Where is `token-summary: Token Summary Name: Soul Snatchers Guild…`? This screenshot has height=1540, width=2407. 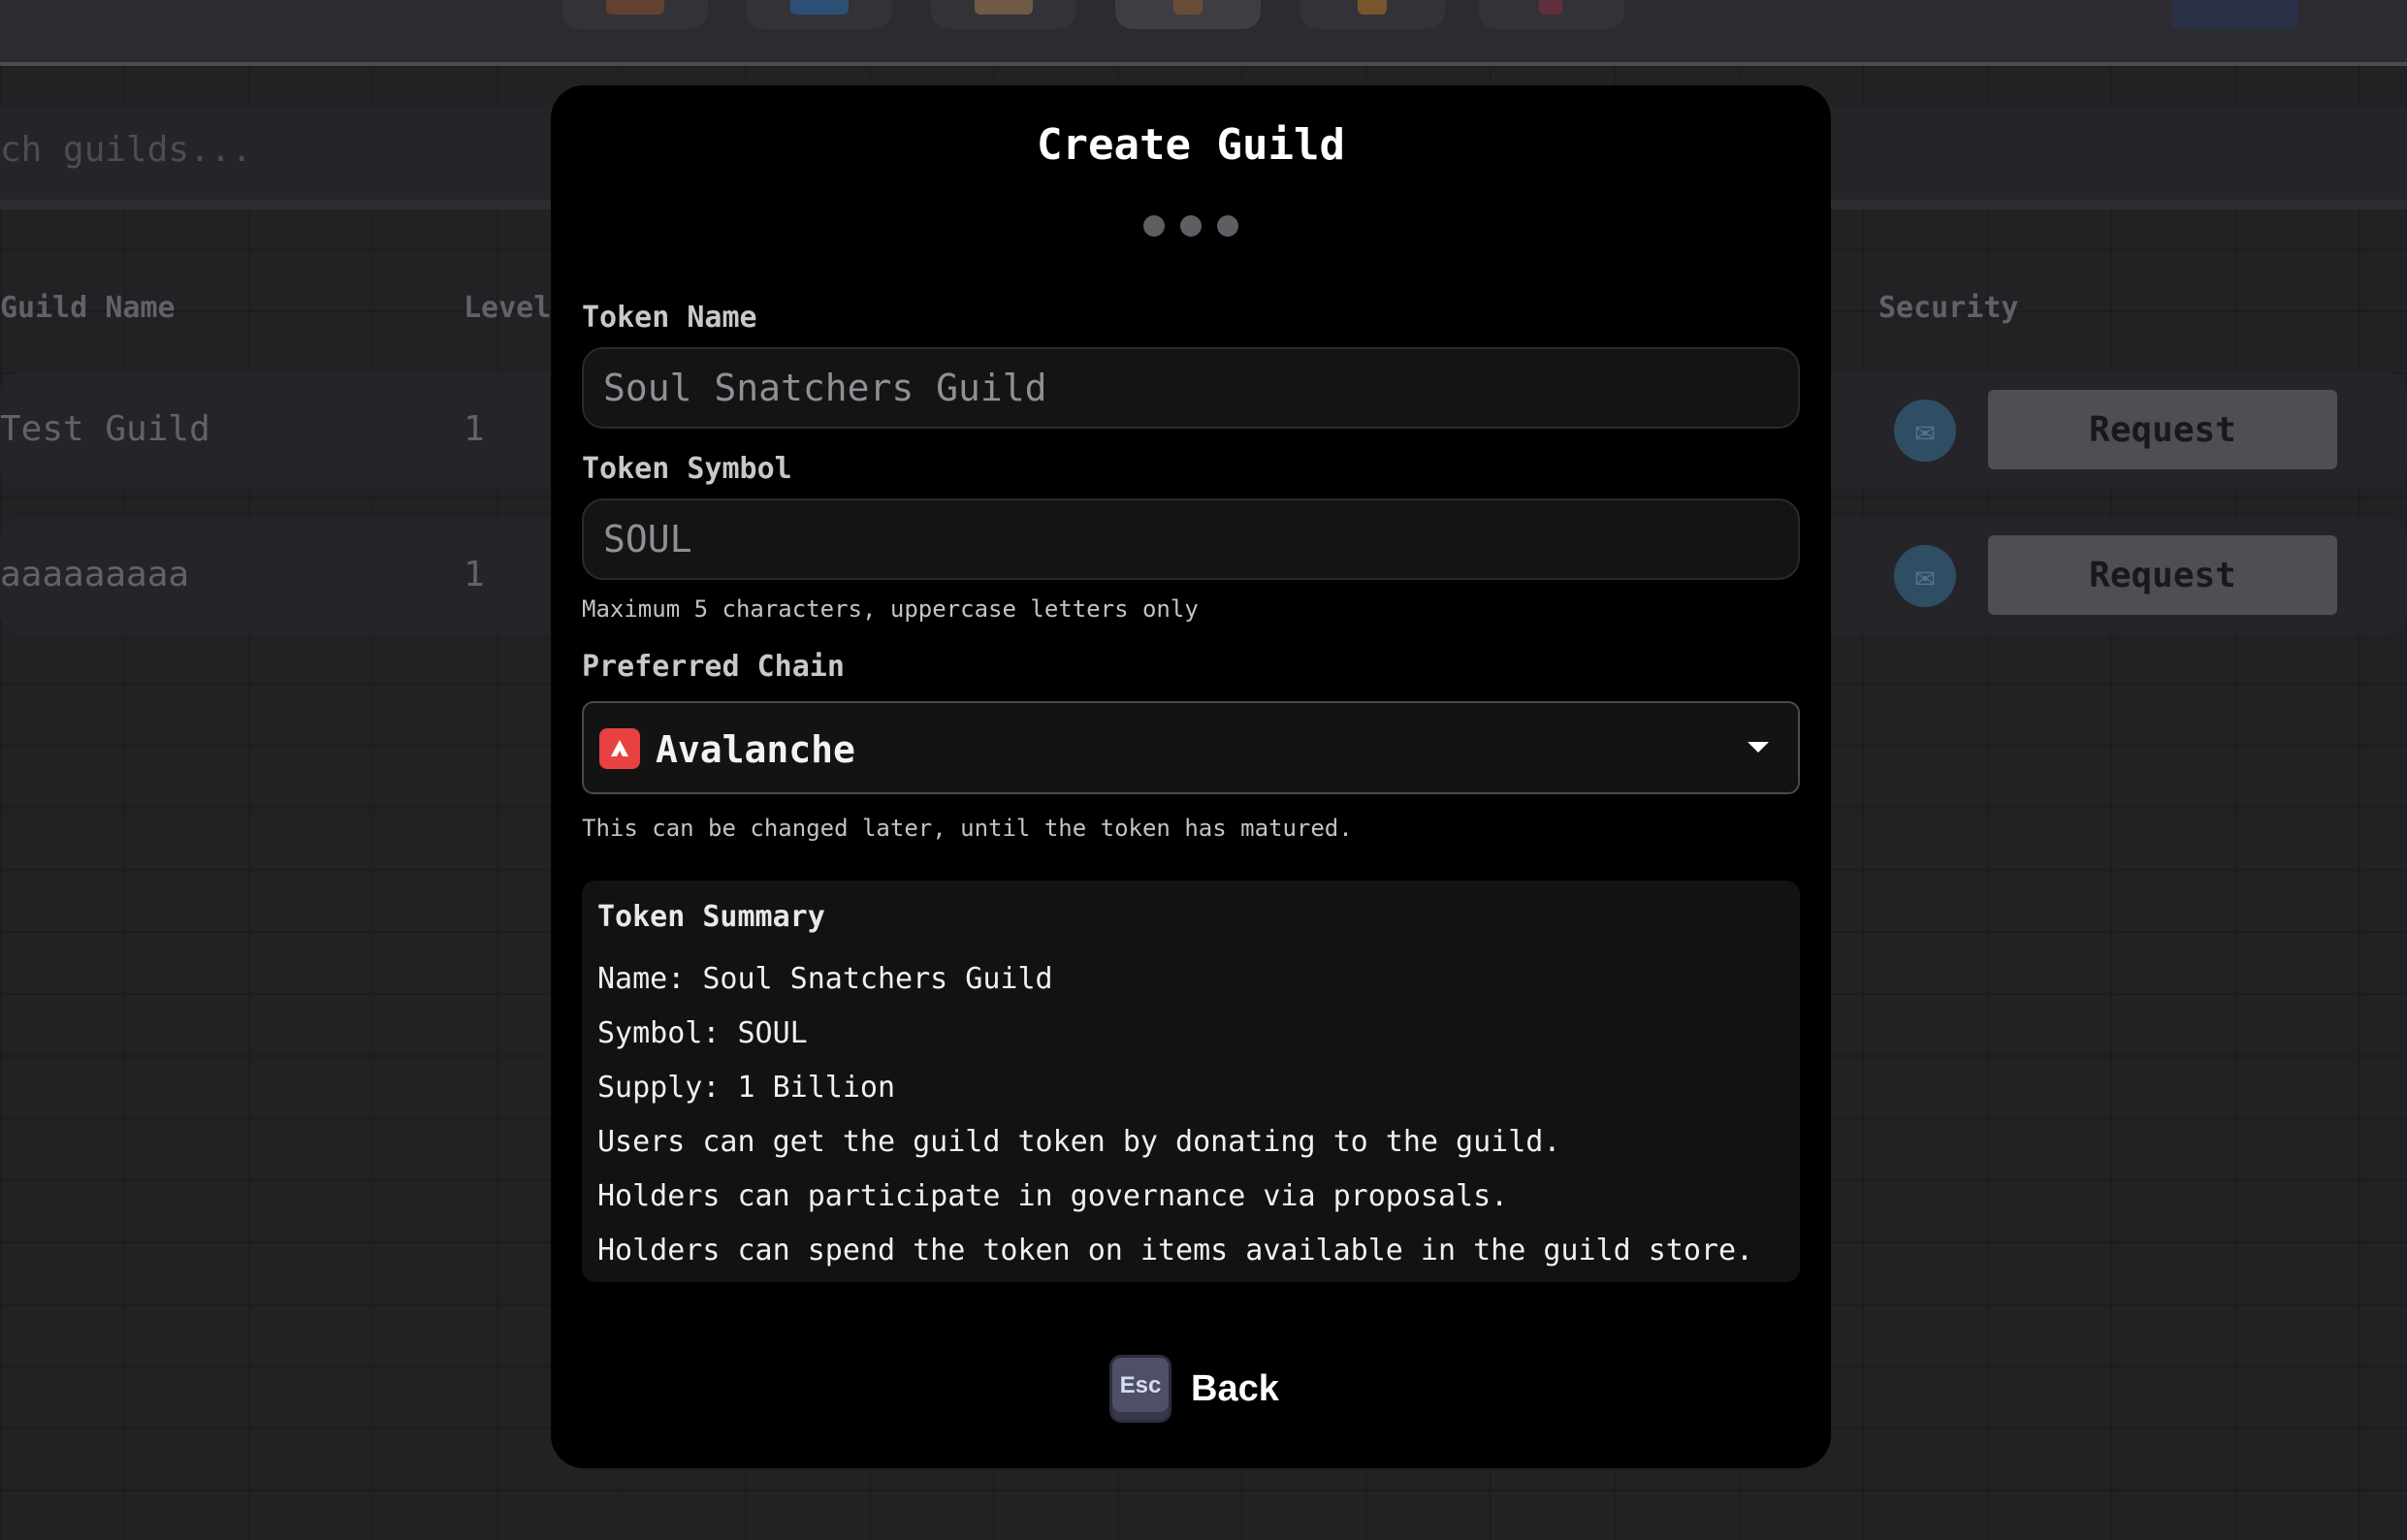
token-summary: Token Summary Name: Soul Snatchers Guild… is located at coordinates (1191, 1081).